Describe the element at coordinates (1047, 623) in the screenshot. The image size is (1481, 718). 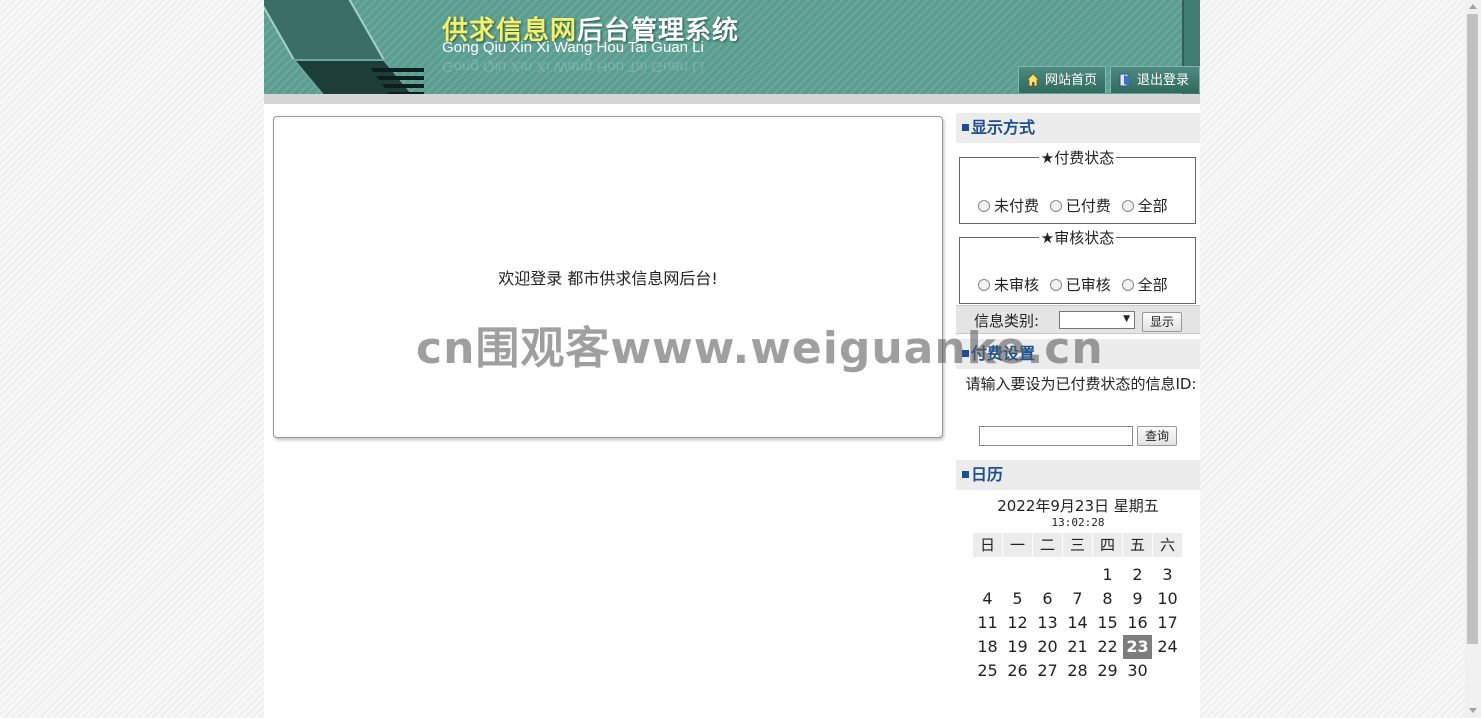
I see `calendar-day: 13` at that location.